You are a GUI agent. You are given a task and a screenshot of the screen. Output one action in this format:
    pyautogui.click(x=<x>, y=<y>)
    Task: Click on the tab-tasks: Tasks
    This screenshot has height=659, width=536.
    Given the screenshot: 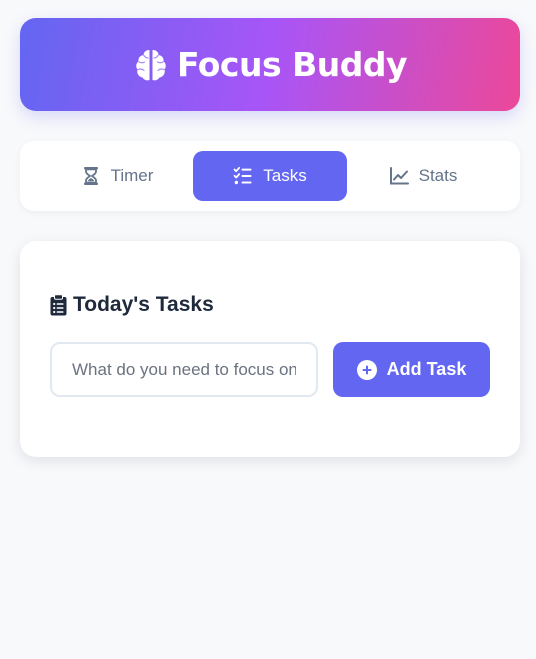 What is the action you would take?
    pyautogui.click(x=270, y=176)
    